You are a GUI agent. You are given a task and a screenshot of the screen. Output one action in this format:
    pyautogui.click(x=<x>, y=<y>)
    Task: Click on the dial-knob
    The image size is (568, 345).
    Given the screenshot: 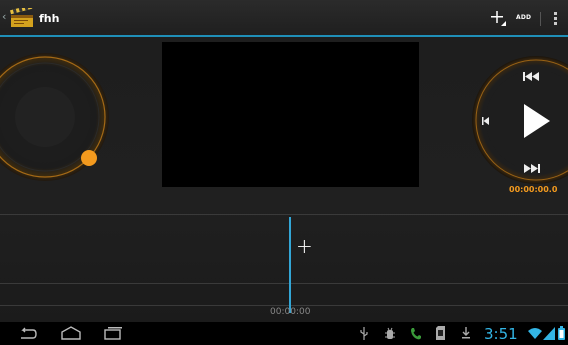 What is the action you would take?
    pyautogui.click(x=89, y=158)
    